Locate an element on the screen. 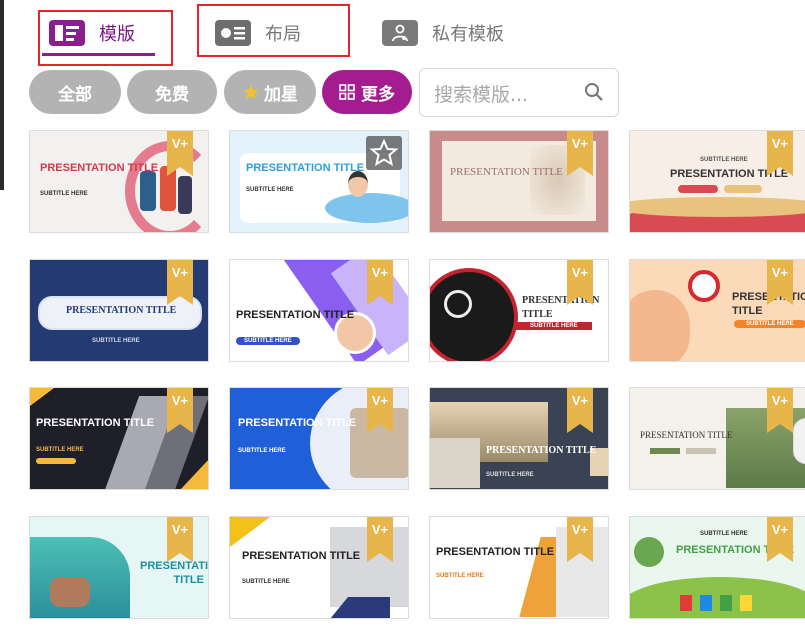 The image size is (805, 635). star-icon is located at coordinates (251, 92).